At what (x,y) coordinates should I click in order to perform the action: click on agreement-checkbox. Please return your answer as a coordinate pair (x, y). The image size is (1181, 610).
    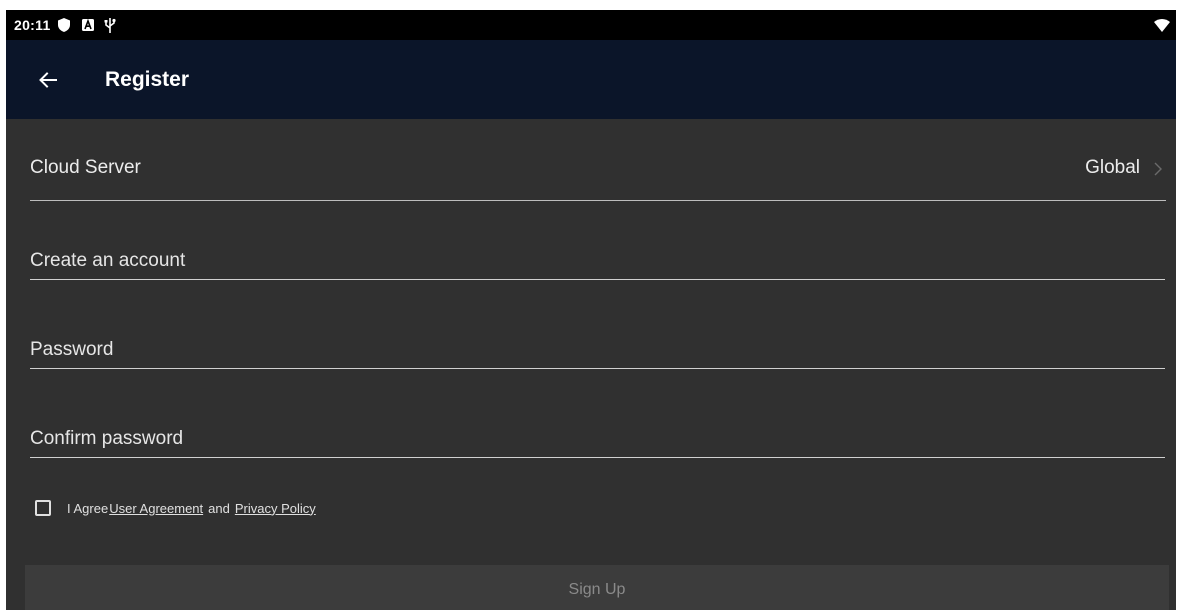
    Looking at the image, I should click on (43, 508).